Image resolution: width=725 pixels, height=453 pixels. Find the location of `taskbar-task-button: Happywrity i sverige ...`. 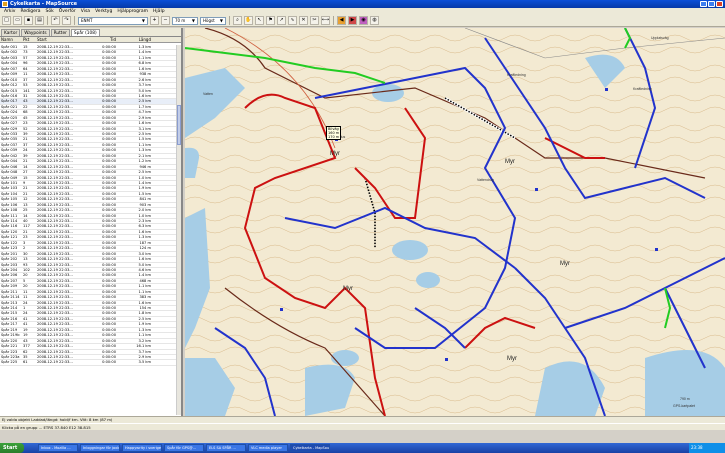

taskbar-task-button: Happywrity i sverige ... is located at coordinates (142, 448).